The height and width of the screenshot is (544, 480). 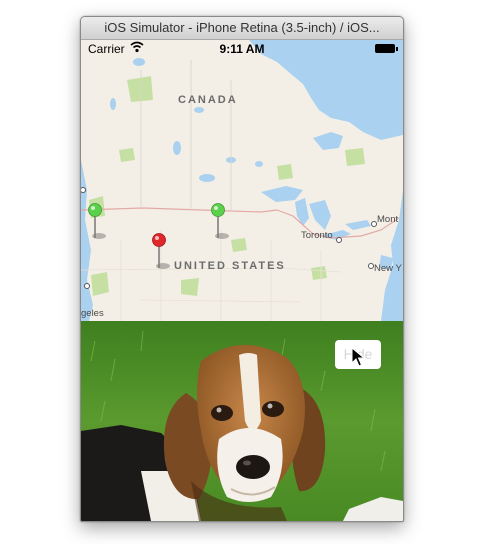 I want to click on status-time: 9:11 AM, so click(x=242, y=49).